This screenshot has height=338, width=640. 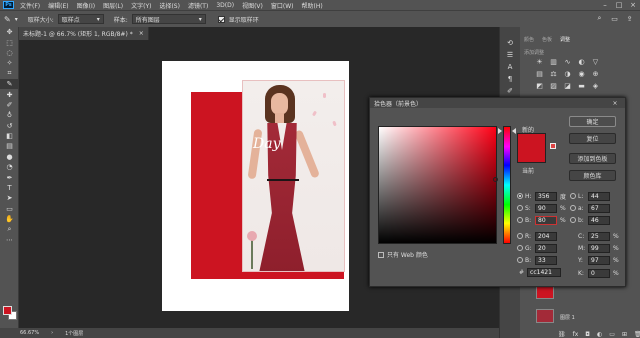 What do you see at coordinates (546, 236) in the screenshot?
I see `r-input: 204` at bounding box center [546, 236].